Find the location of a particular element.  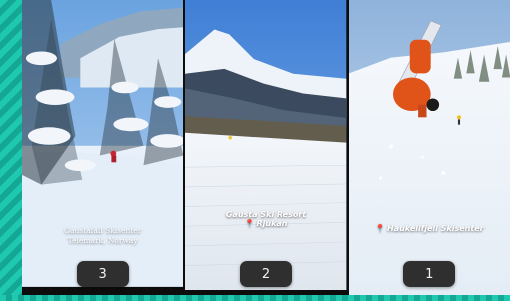

location-caption: Gaustafall Skisenter Telemark, Norway is located at coordinates (102, 236).